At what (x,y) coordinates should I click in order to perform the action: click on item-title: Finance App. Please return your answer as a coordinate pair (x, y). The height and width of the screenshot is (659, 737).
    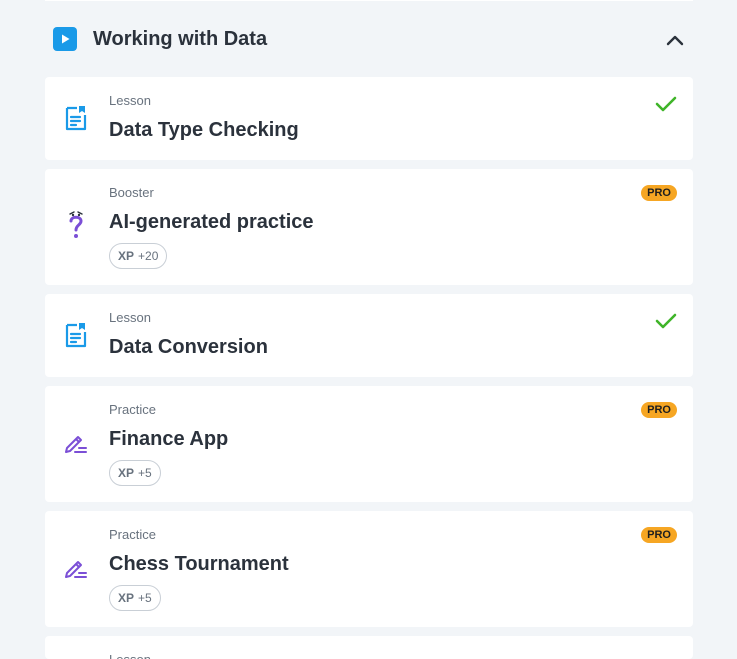
    Looking at the image, I should click on (169, 439).